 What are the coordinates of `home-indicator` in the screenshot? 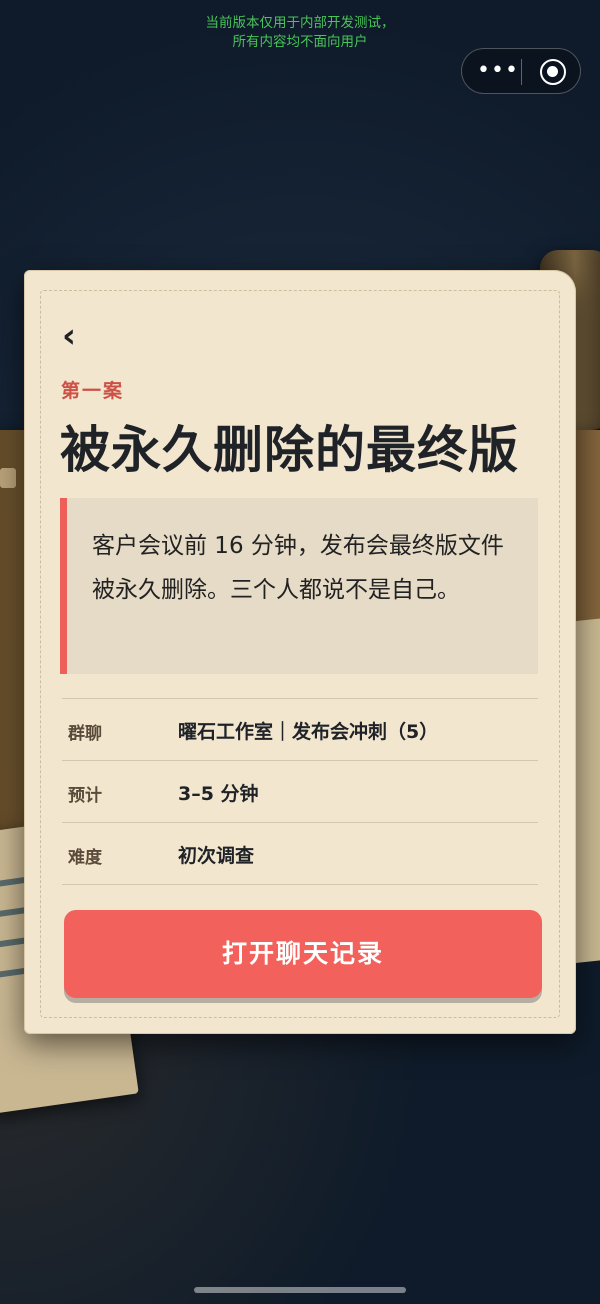 It's located at (300, 1290).